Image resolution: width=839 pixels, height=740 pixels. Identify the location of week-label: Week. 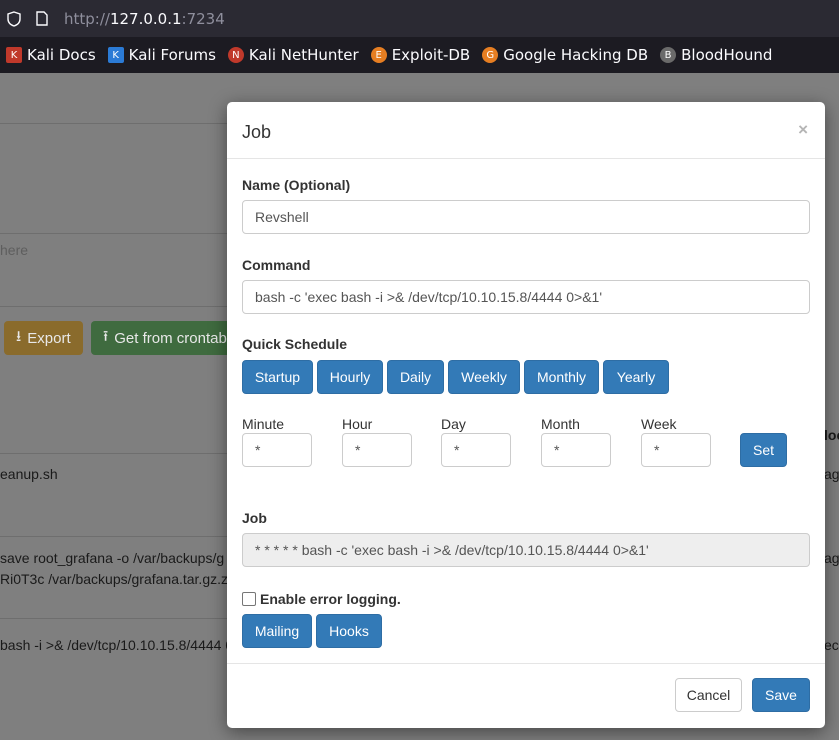
(659, 424).